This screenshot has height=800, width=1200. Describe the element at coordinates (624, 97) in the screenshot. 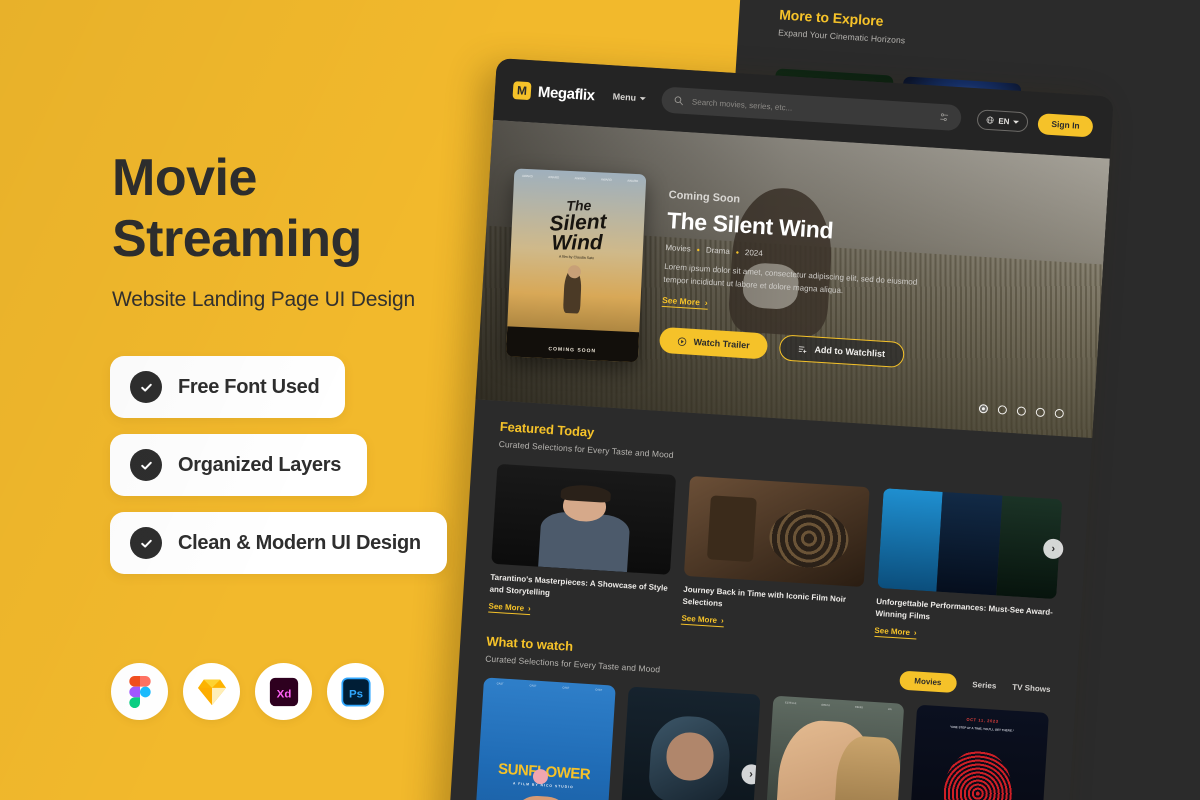

I see `menu-label: Menu` at that location.